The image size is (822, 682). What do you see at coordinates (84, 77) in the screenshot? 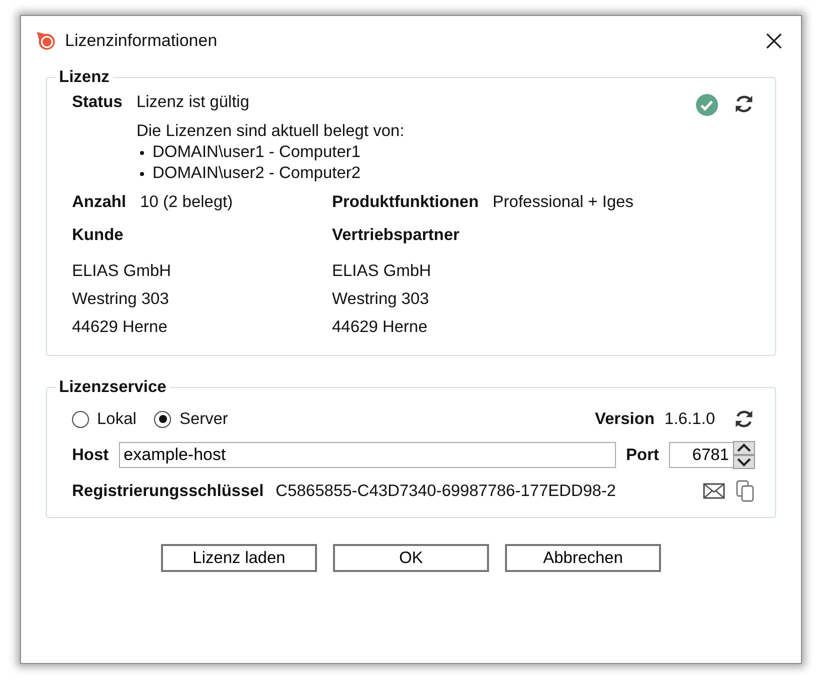
I see `group-title: Lizenz` at bounding box center [84, 77].